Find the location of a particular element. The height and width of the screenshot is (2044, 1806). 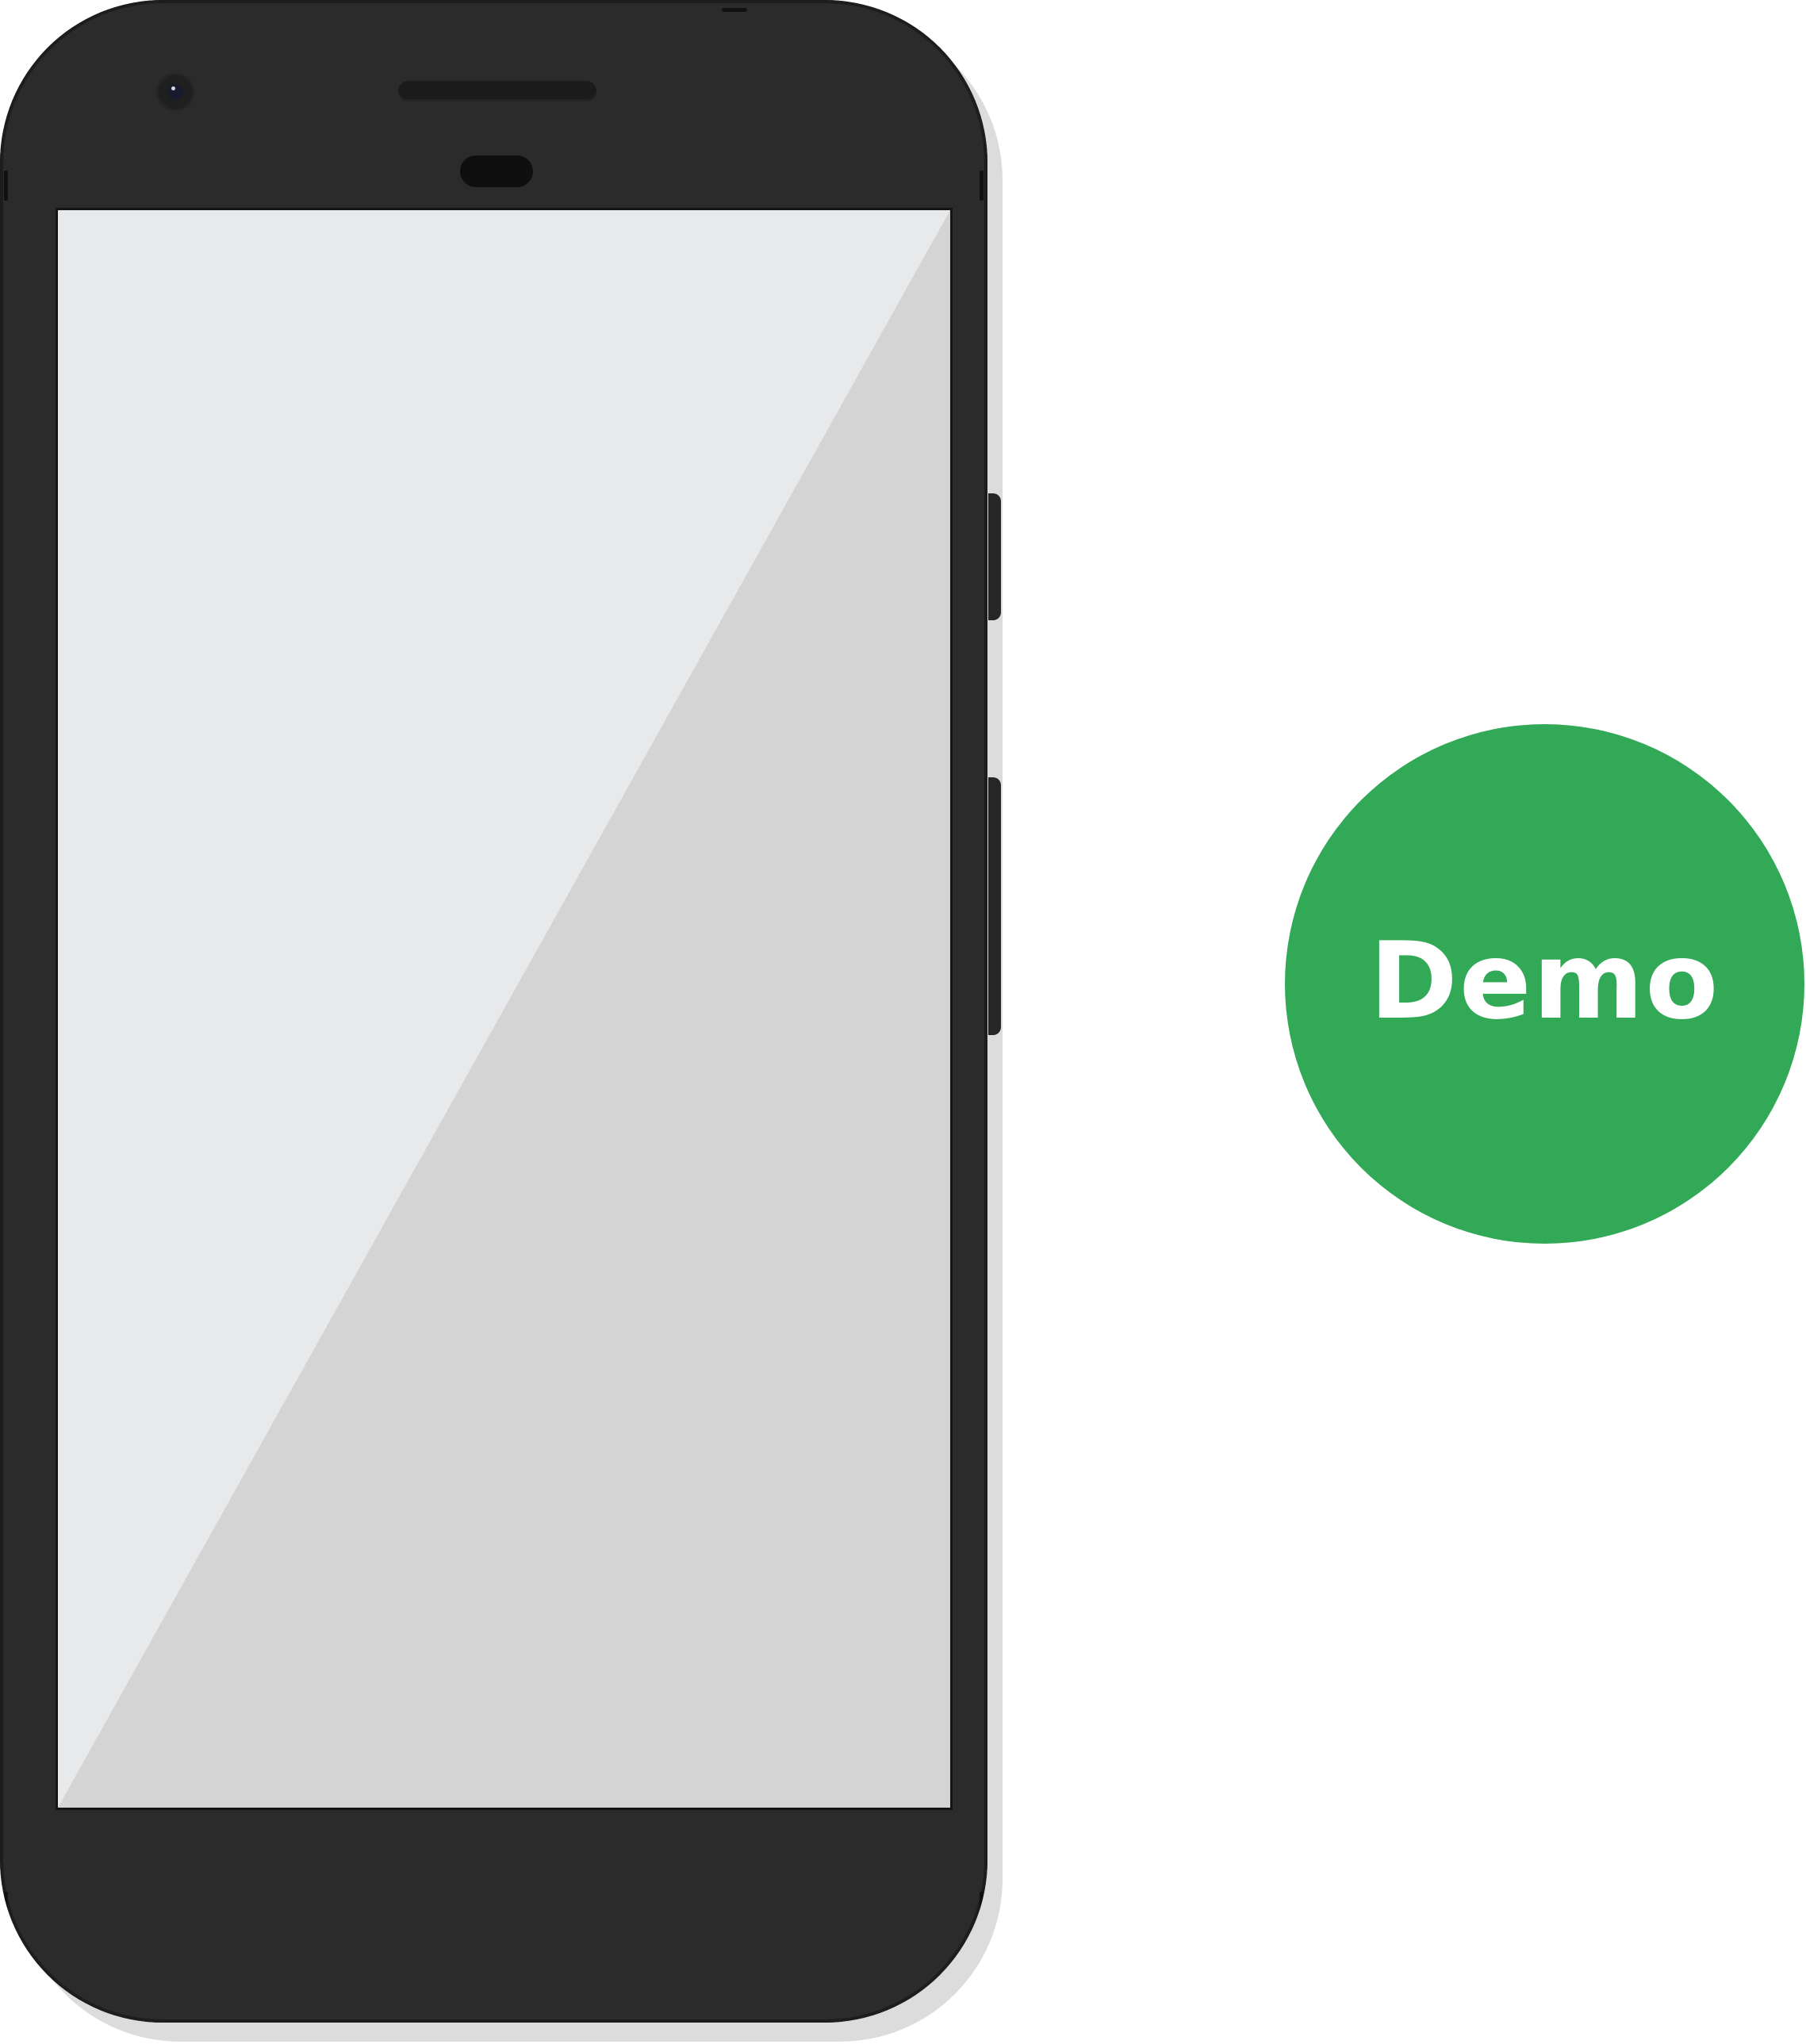

demo-badge-label: Demo is located at coordinates (1544, 980).